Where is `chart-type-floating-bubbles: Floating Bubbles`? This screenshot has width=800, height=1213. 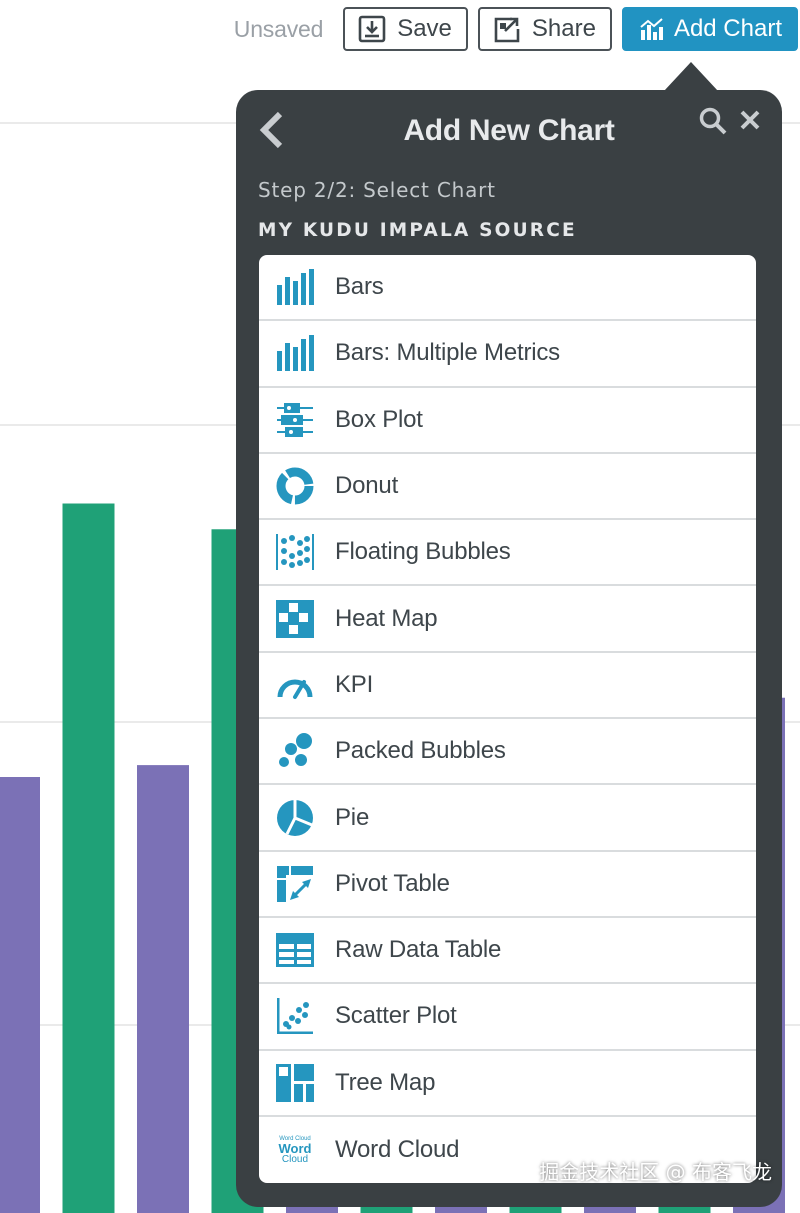 chart-type-floating-bubbles: Floating Bubbles is located at coordinates (507, 553).